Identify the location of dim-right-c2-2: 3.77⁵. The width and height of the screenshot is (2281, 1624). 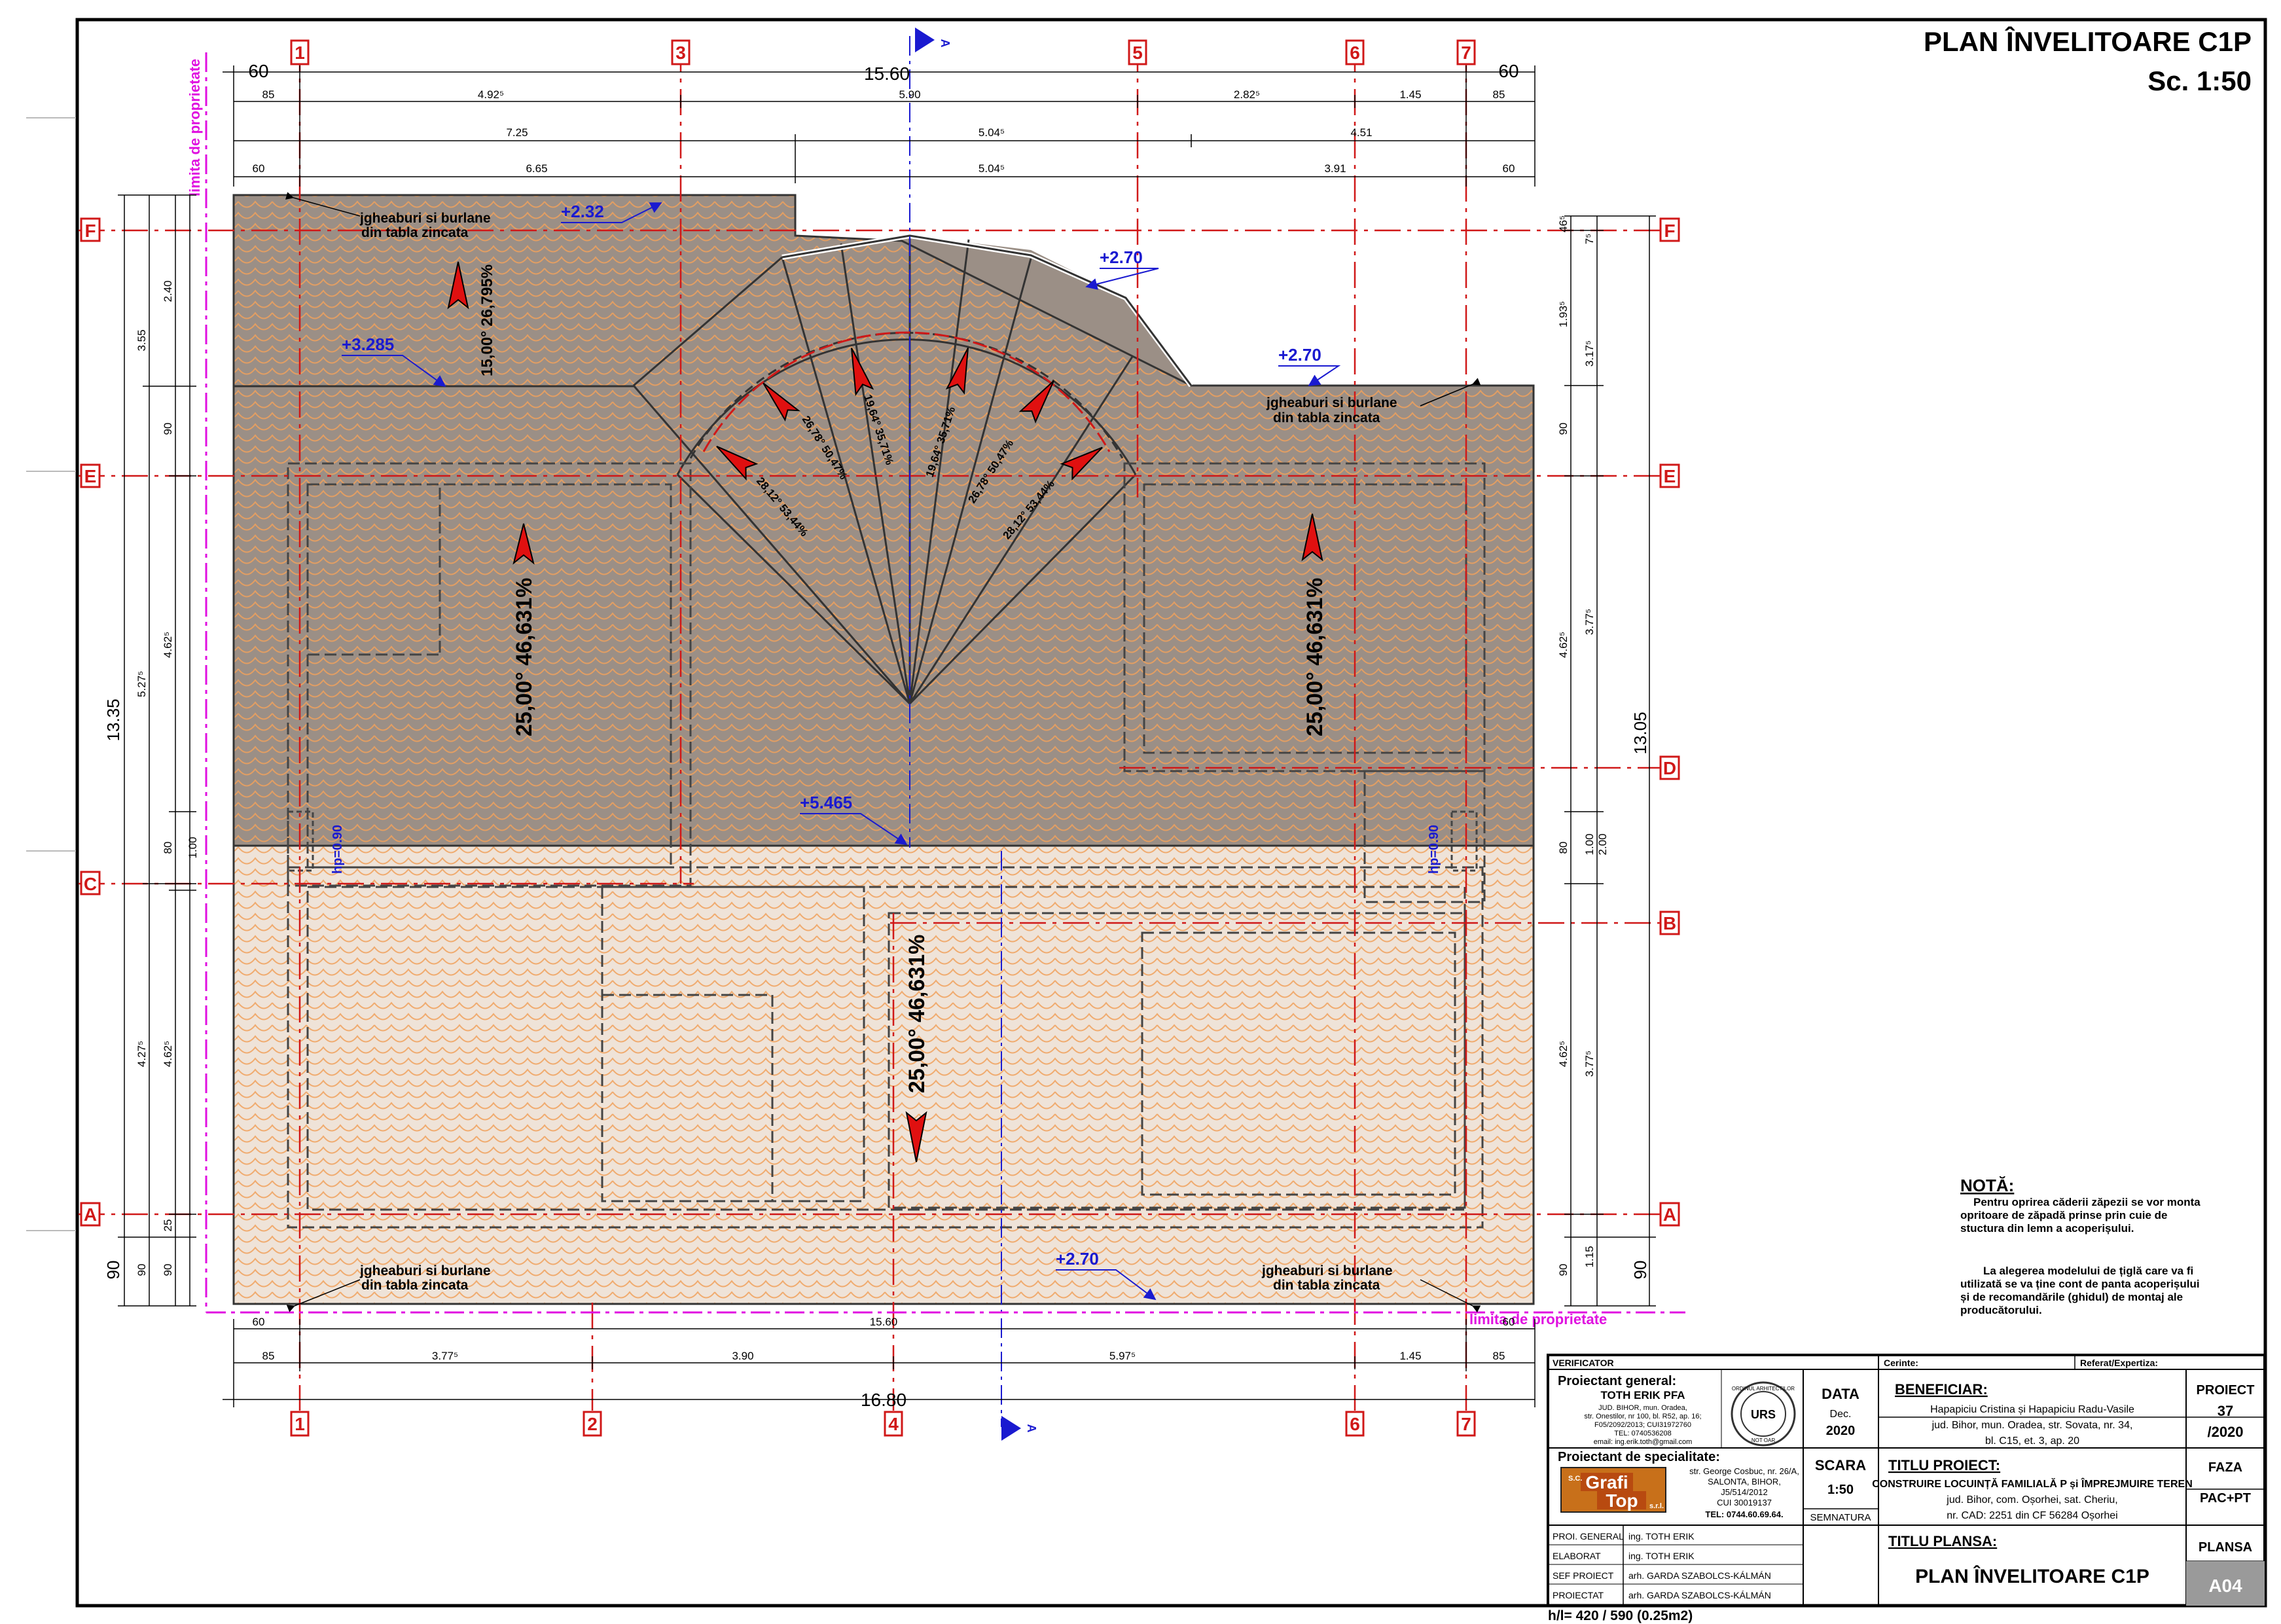
(1589, 622).